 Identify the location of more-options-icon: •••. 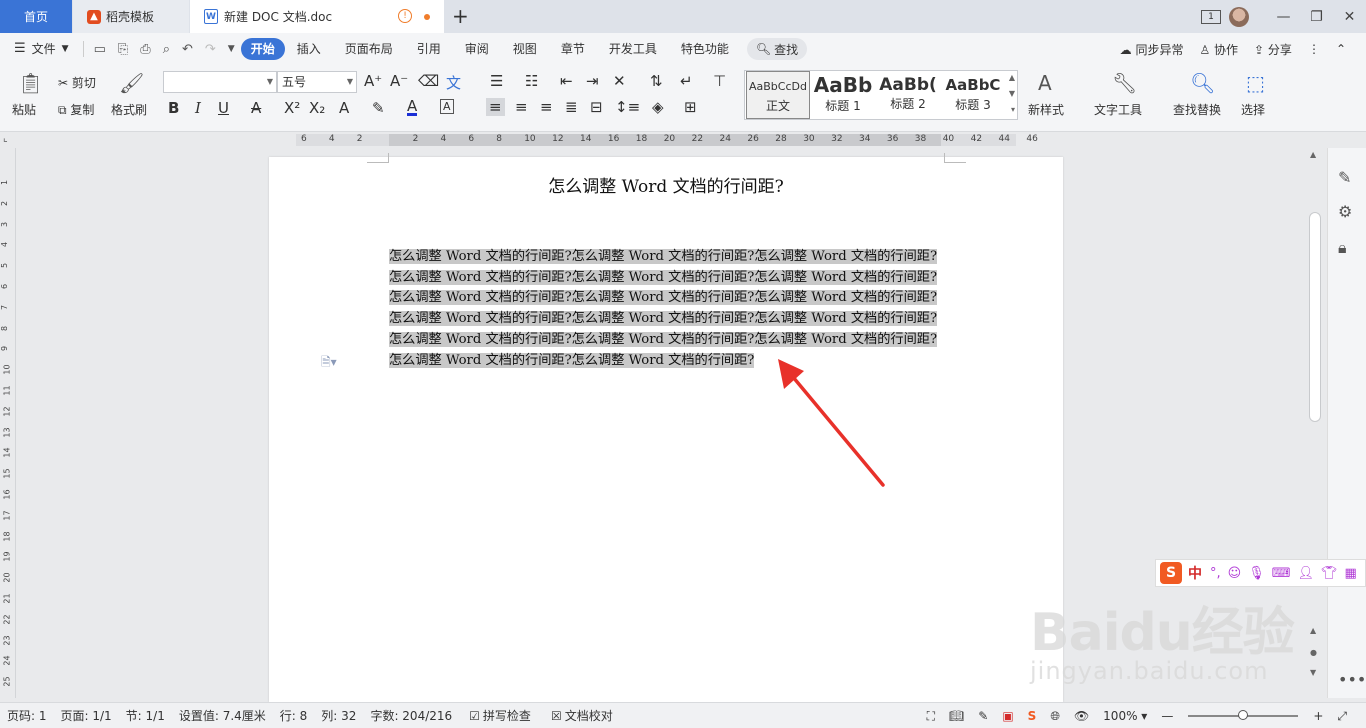
(1352, 679).